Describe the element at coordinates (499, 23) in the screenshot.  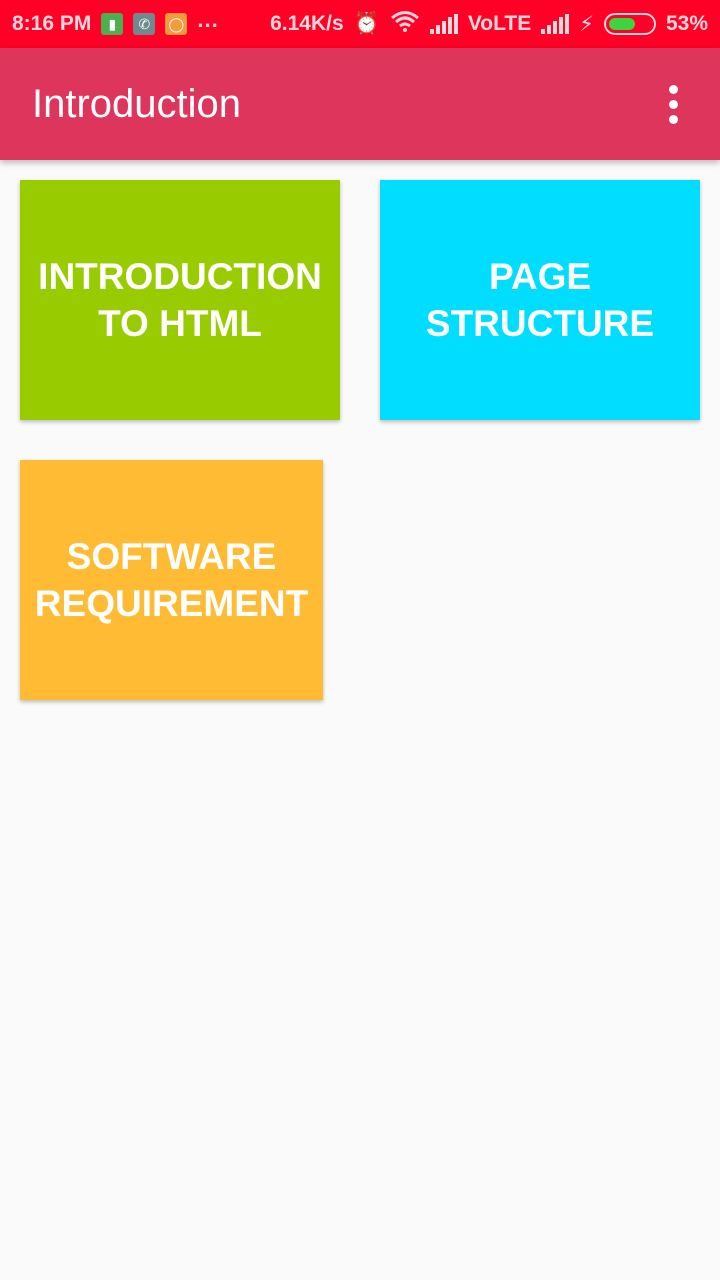
I see `network-type: VoLTE` at that location.